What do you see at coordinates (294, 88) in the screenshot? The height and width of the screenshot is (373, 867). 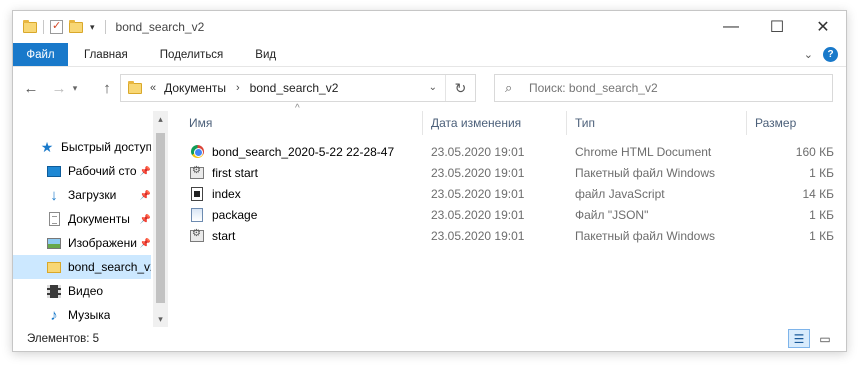 I see `breadcrumb-current-folder: bond_search_v2` at bounding box center [294, 88].